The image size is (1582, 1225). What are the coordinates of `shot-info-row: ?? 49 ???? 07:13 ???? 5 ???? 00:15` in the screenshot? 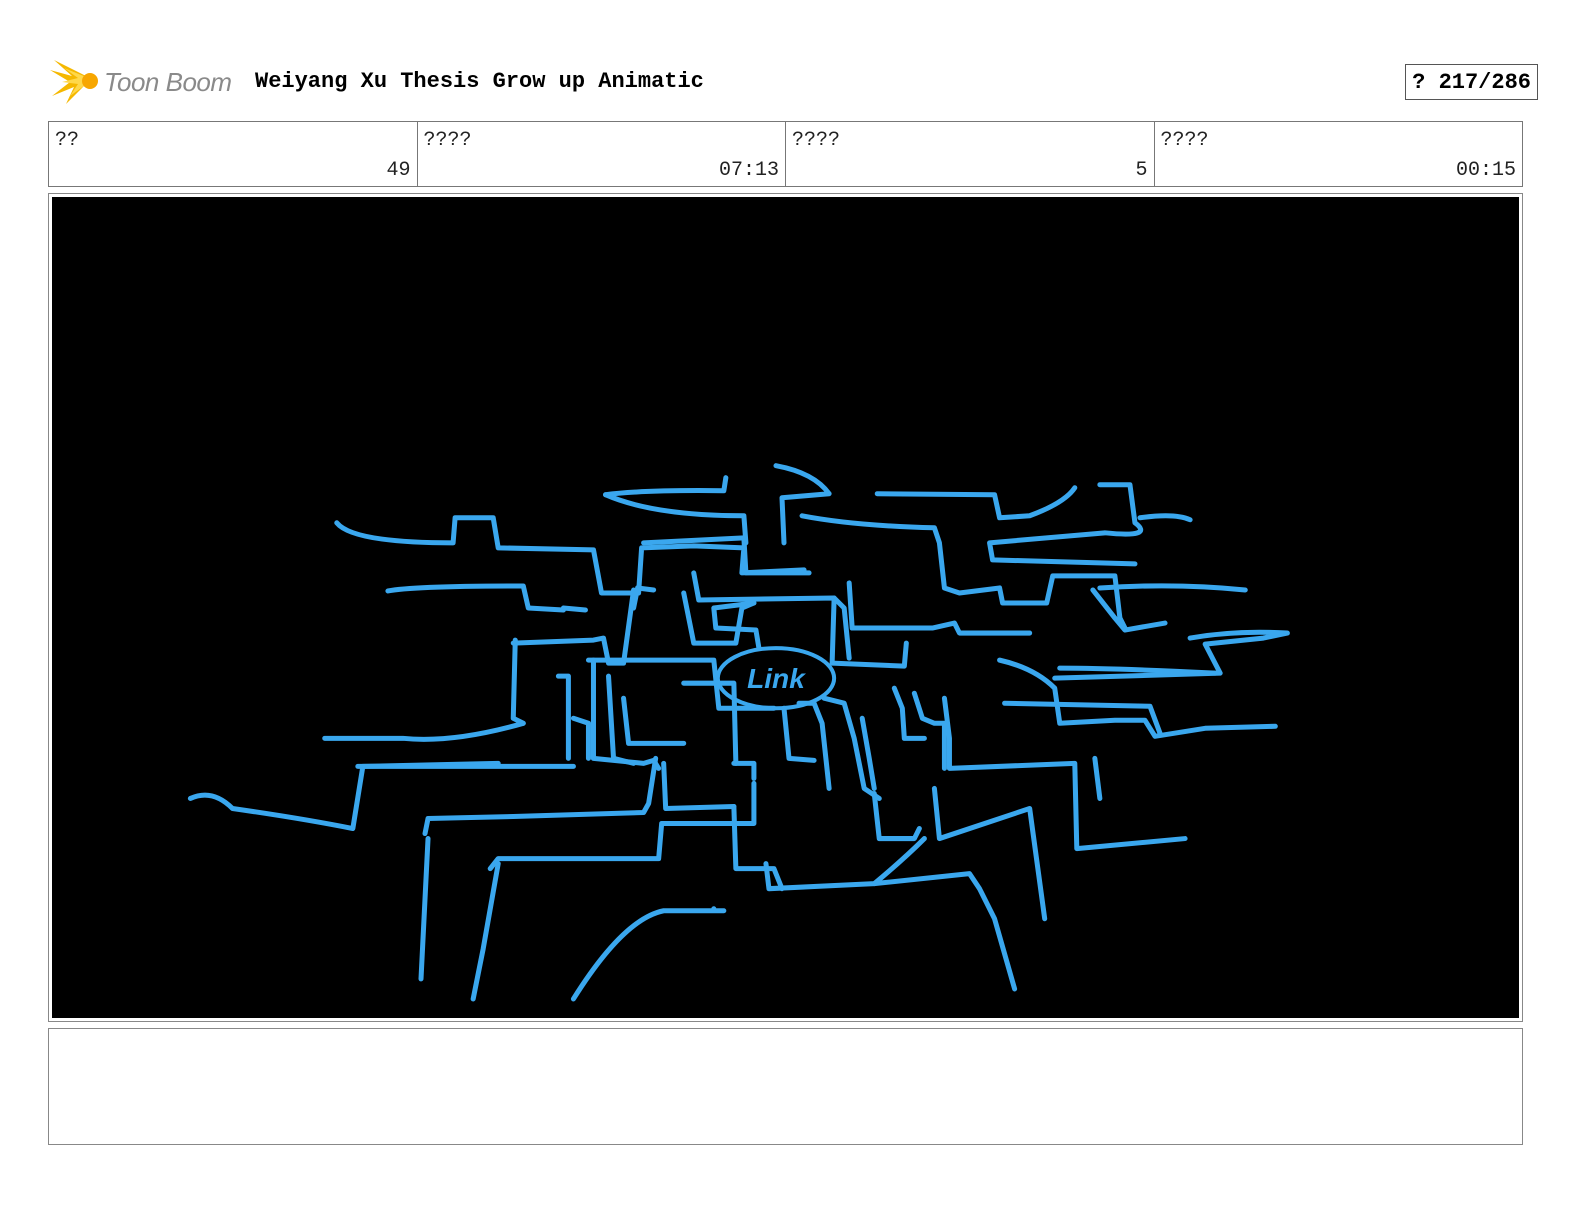 It's located at (785, 154).